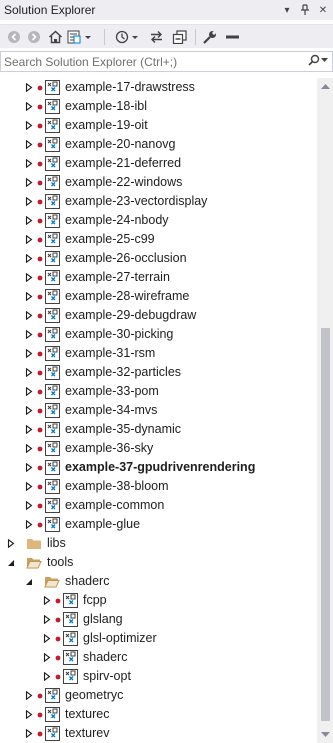 This screenshot has height=743, width=333. I want to click on project-node: example-28-wireframe, so click(158, 296).